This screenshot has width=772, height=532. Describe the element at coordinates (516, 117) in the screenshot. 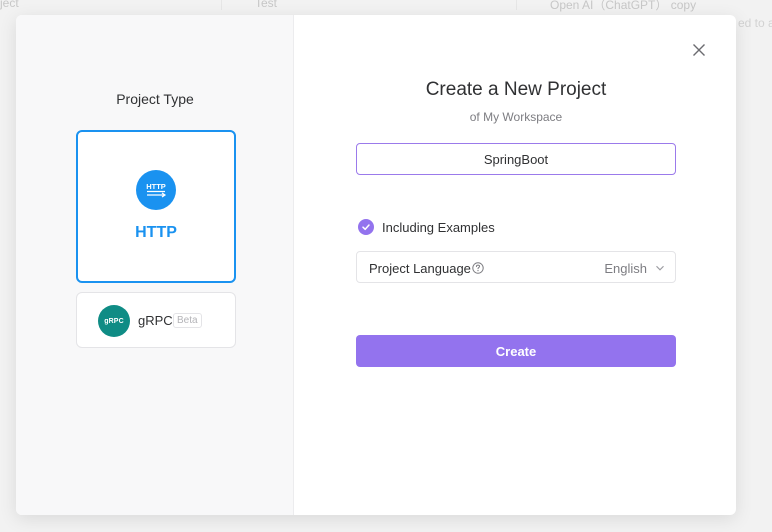

I see `dialog-subtitle: of My Workspace` at that location.